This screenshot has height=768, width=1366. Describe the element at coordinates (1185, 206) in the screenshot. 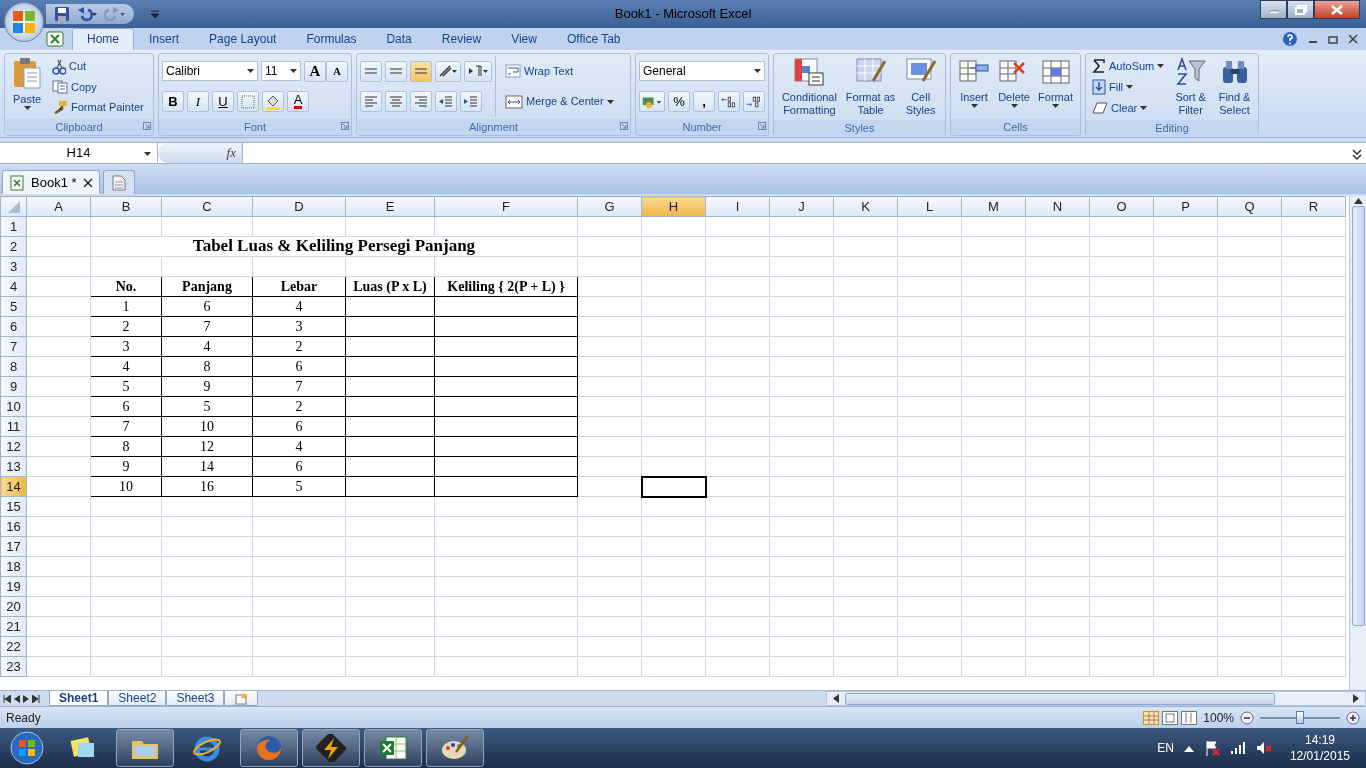

I see `column-header: P` at that location.